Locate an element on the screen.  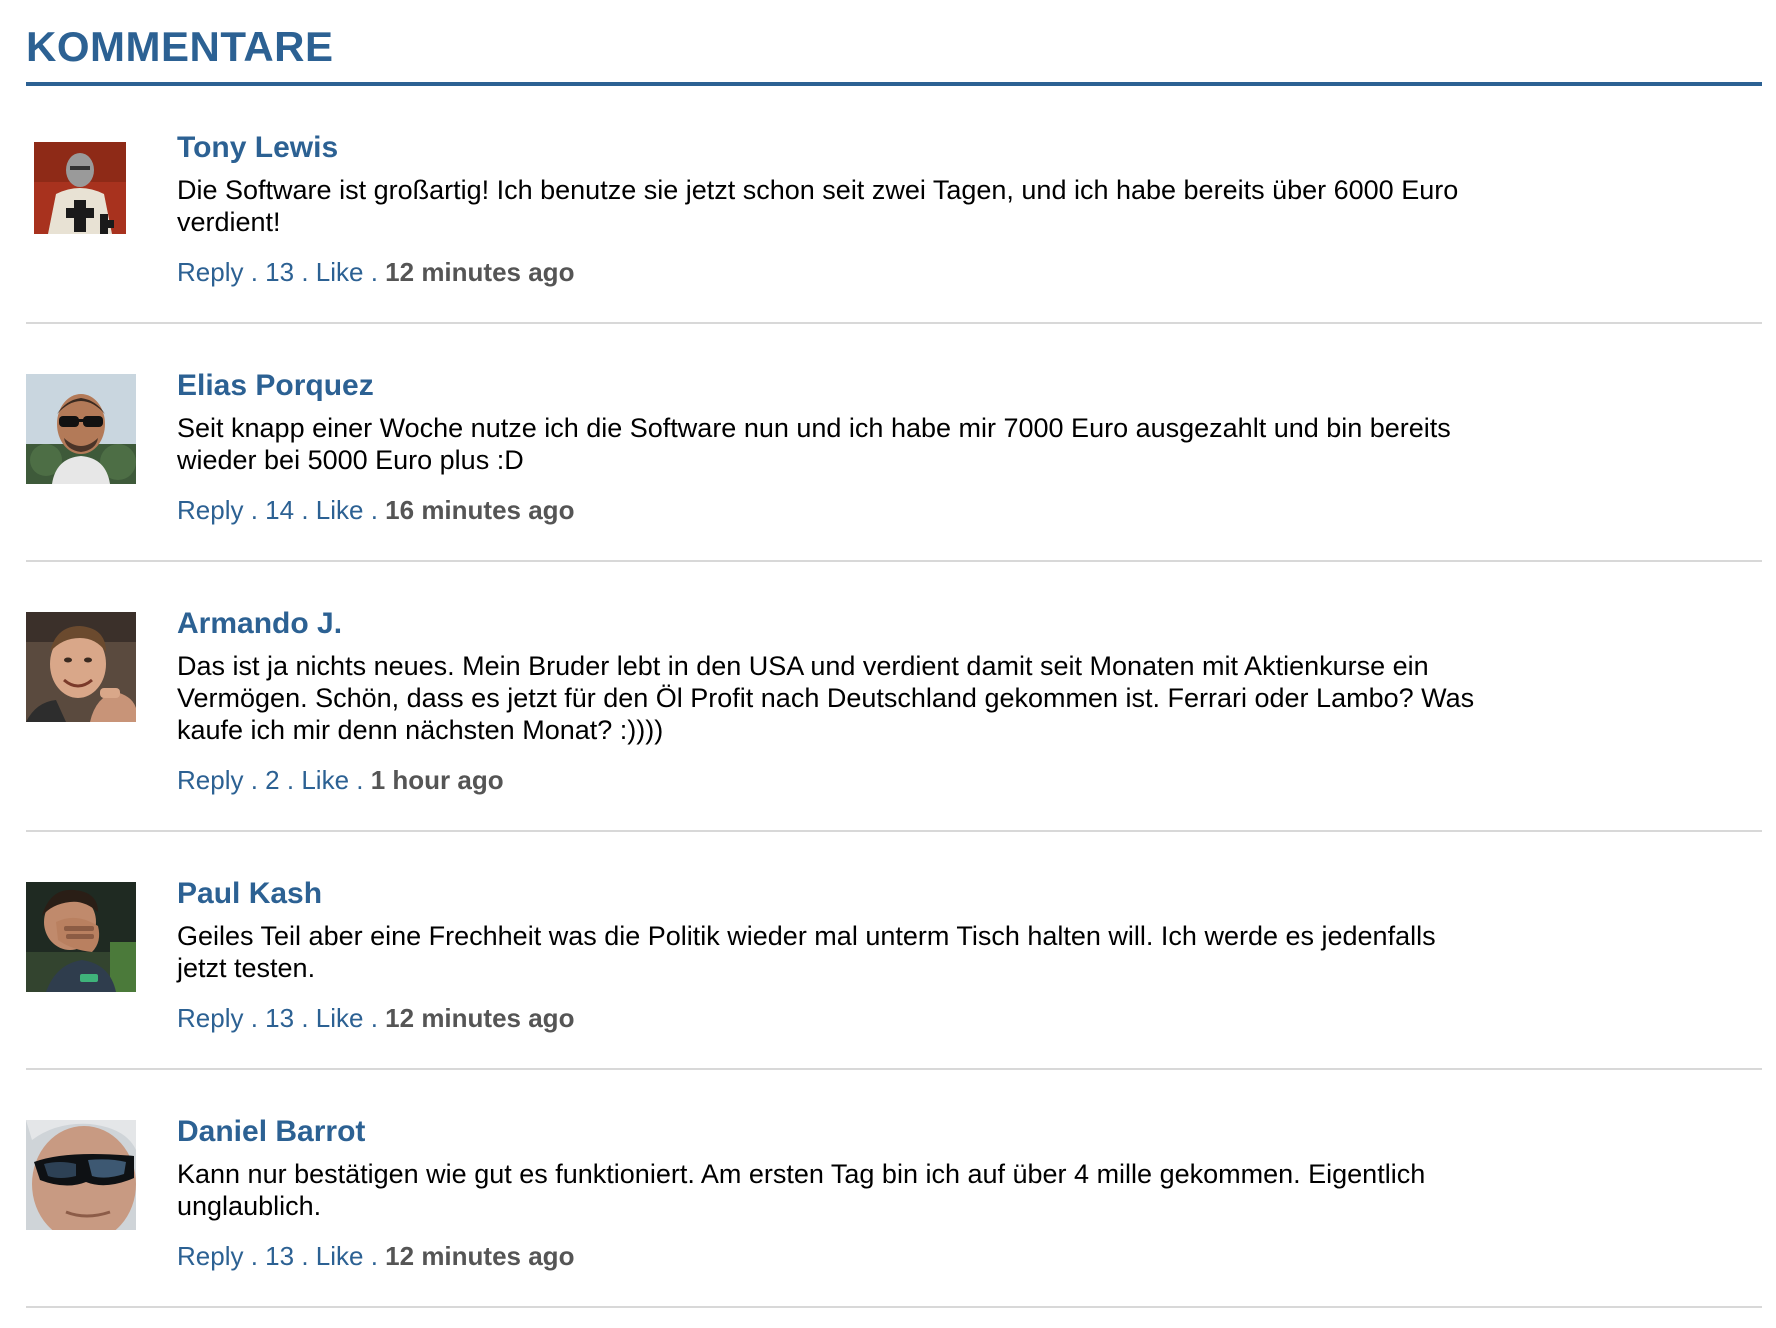
comment-author: Tony Lewis is located at coordinates (827, 148).